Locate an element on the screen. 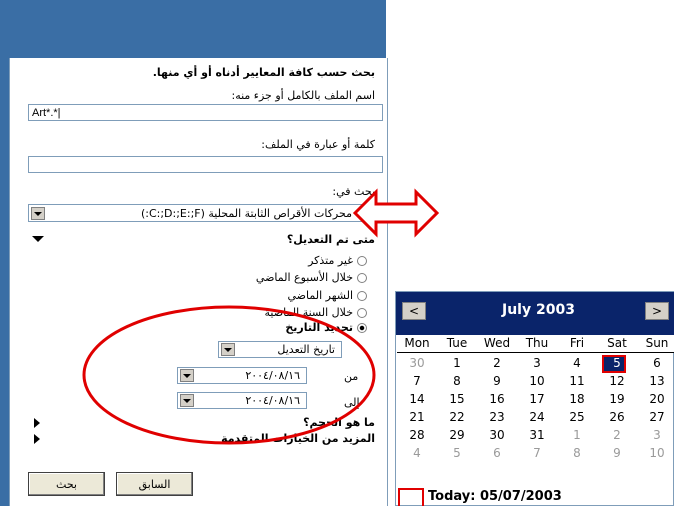 This screenshot has height=506, width=674. calendar-day-selected: 5 is located at coordinates (617, 365).